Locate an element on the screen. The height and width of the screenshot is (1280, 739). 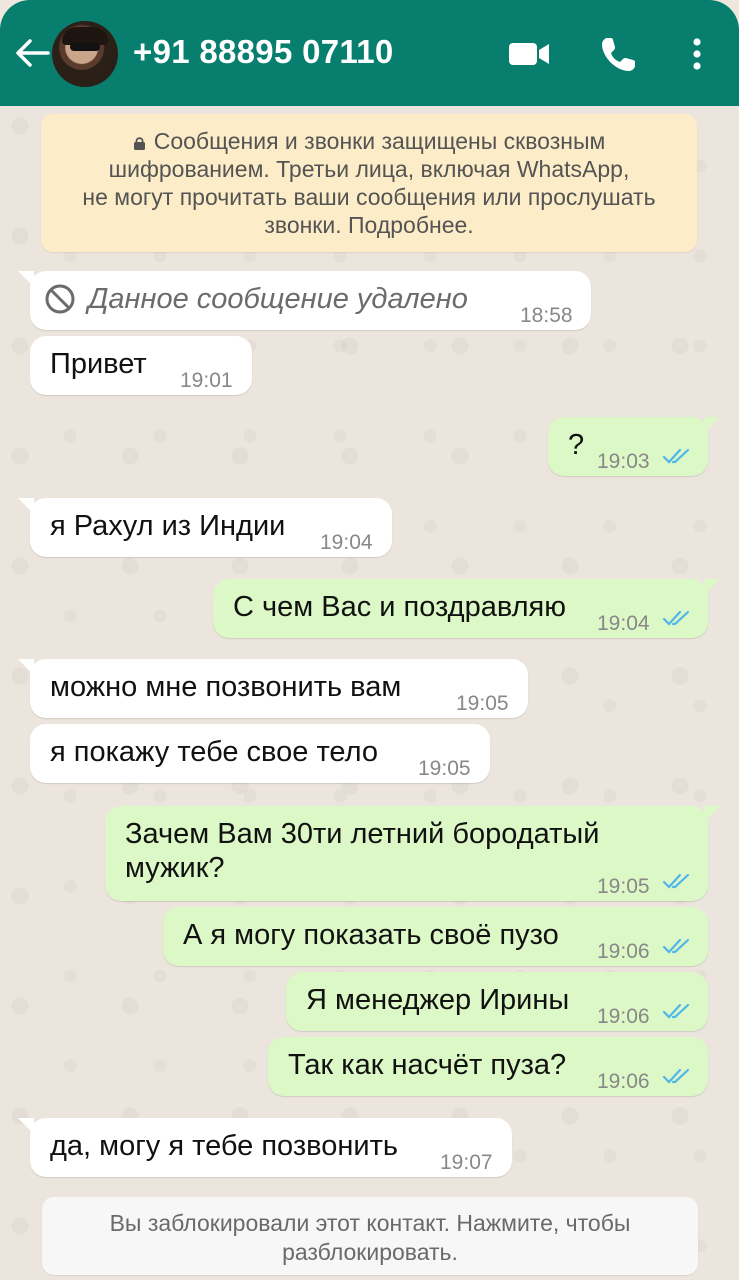
message-text: я Рахул из Индии is located at coordinates (168, 526).